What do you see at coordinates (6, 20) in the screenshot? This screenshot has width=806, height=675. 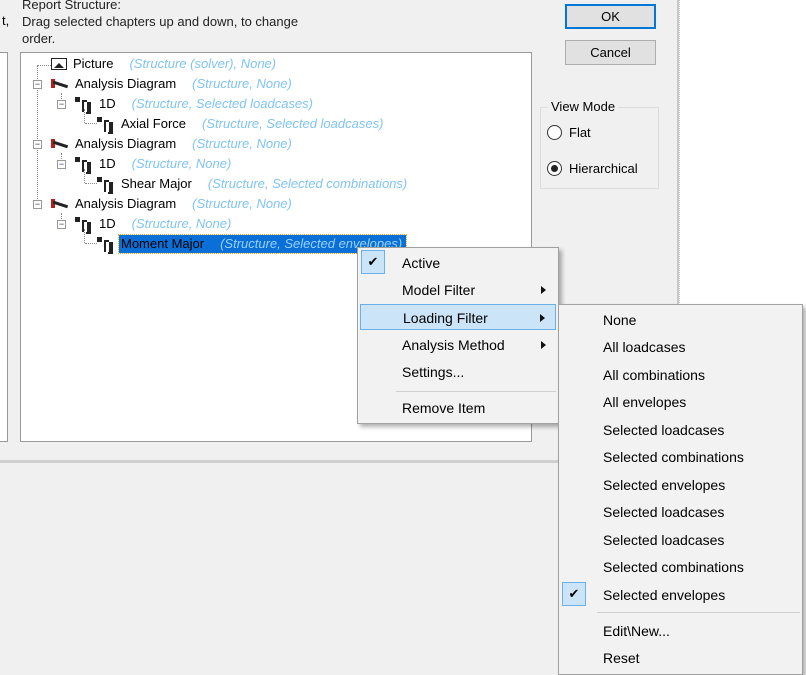 I see `cut-off-text: t,` at bounding box center [6, 20].